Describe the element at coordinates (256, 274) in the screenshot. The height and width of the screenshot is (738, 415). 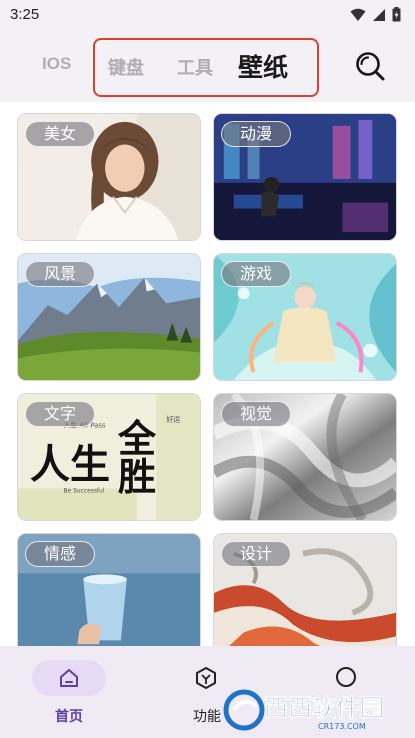
I see `category-label: 游戏` at that location.